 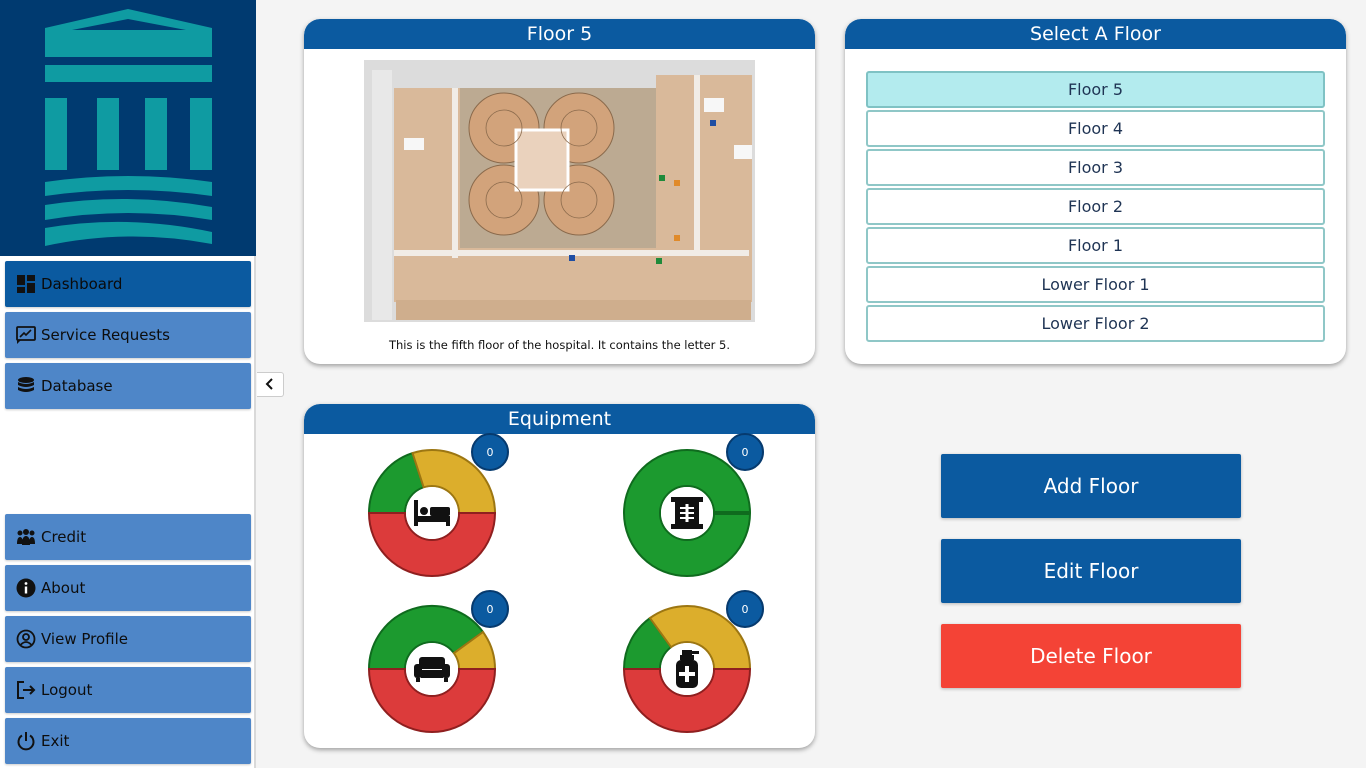 I want to click on bed-icon, so click(x=432, y=513).